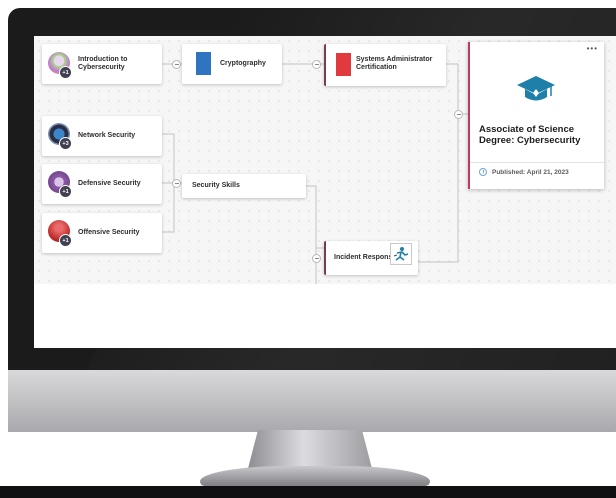  Describe the element at coordinates (244, 186) in the screenshot. I see `node-security-skills: Security Skills` at that location.